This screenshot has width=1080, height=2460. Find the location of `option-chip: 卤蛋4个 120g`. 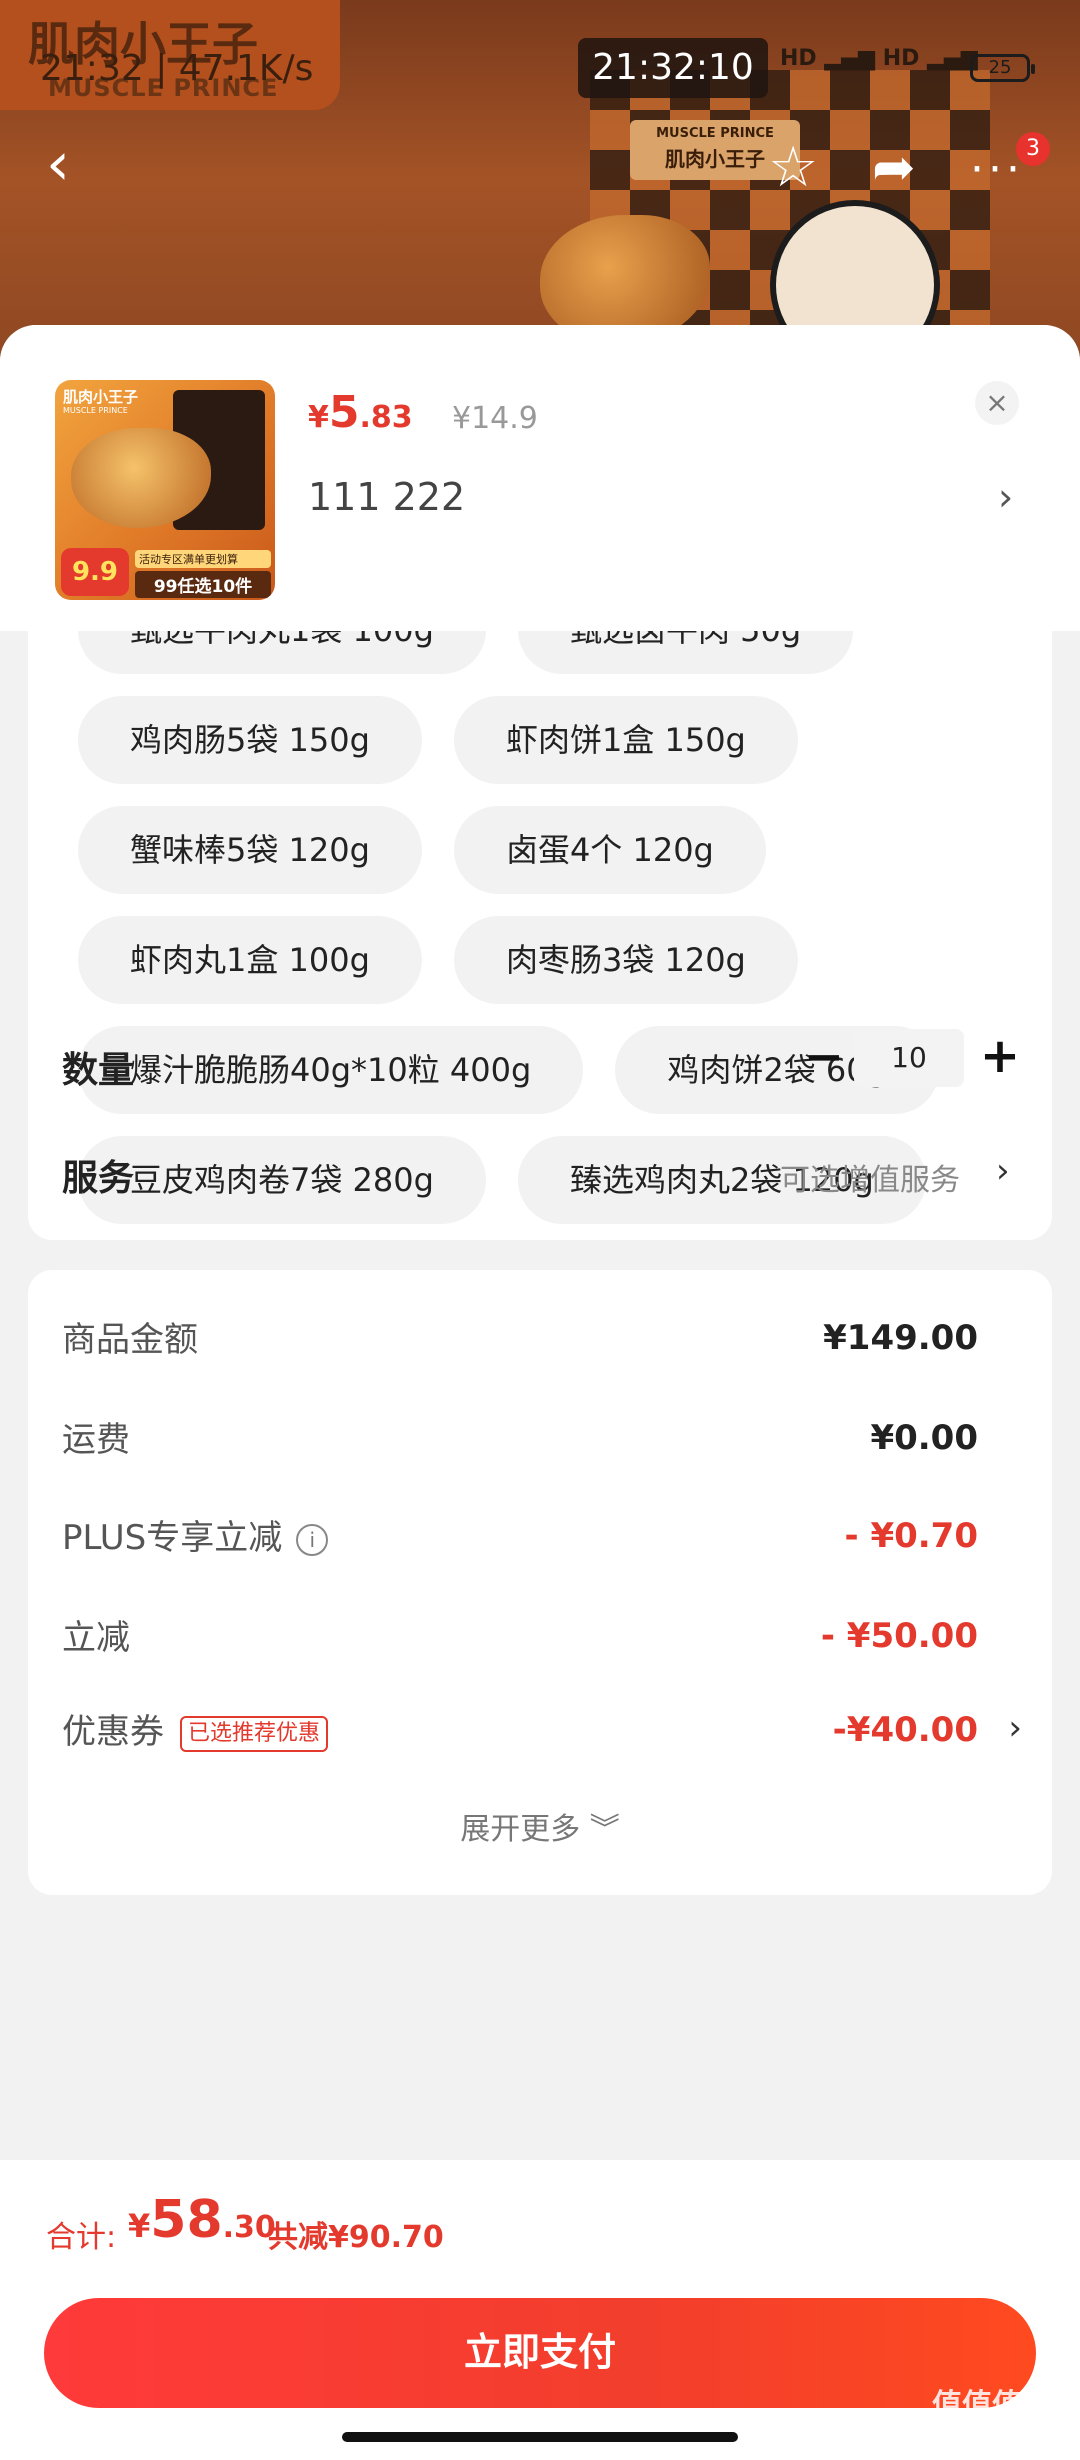

option-chip: 卤蛋4个 120g is located at coordinates (609, 850).